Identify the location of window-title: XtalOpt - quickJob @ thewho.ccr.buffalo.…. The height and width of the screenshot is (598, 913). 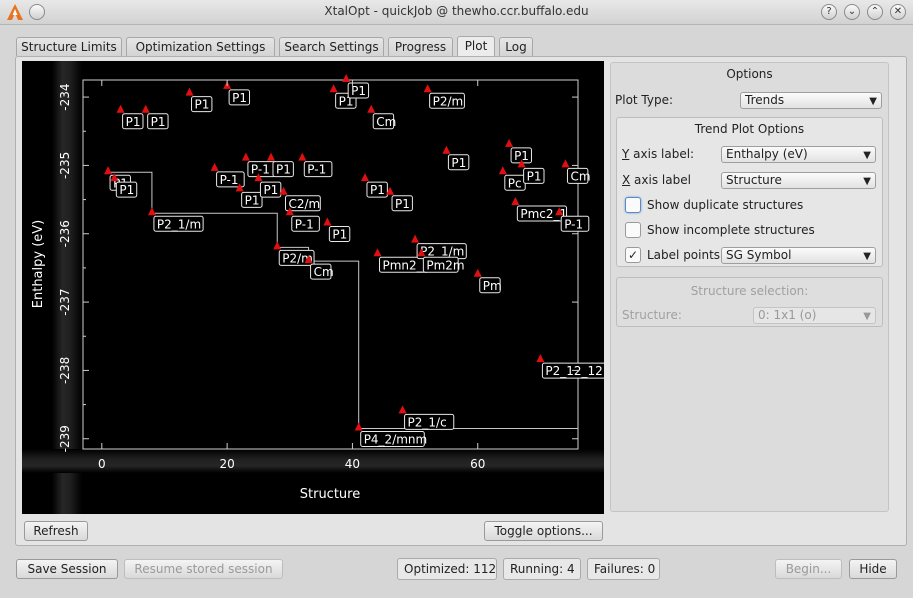
(456, 11).